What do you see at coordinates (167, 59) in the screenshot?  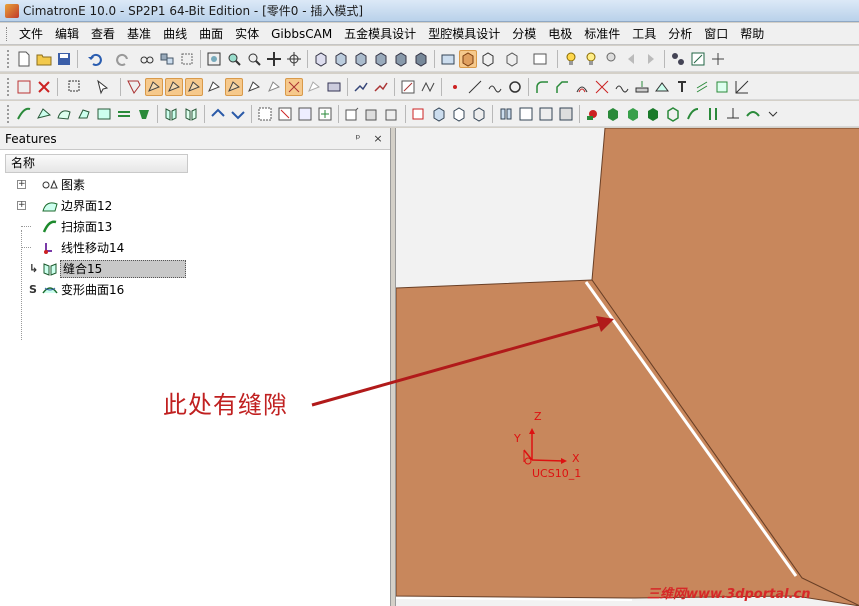 I see `hide-show-icon` at bounding box center [167, 59].